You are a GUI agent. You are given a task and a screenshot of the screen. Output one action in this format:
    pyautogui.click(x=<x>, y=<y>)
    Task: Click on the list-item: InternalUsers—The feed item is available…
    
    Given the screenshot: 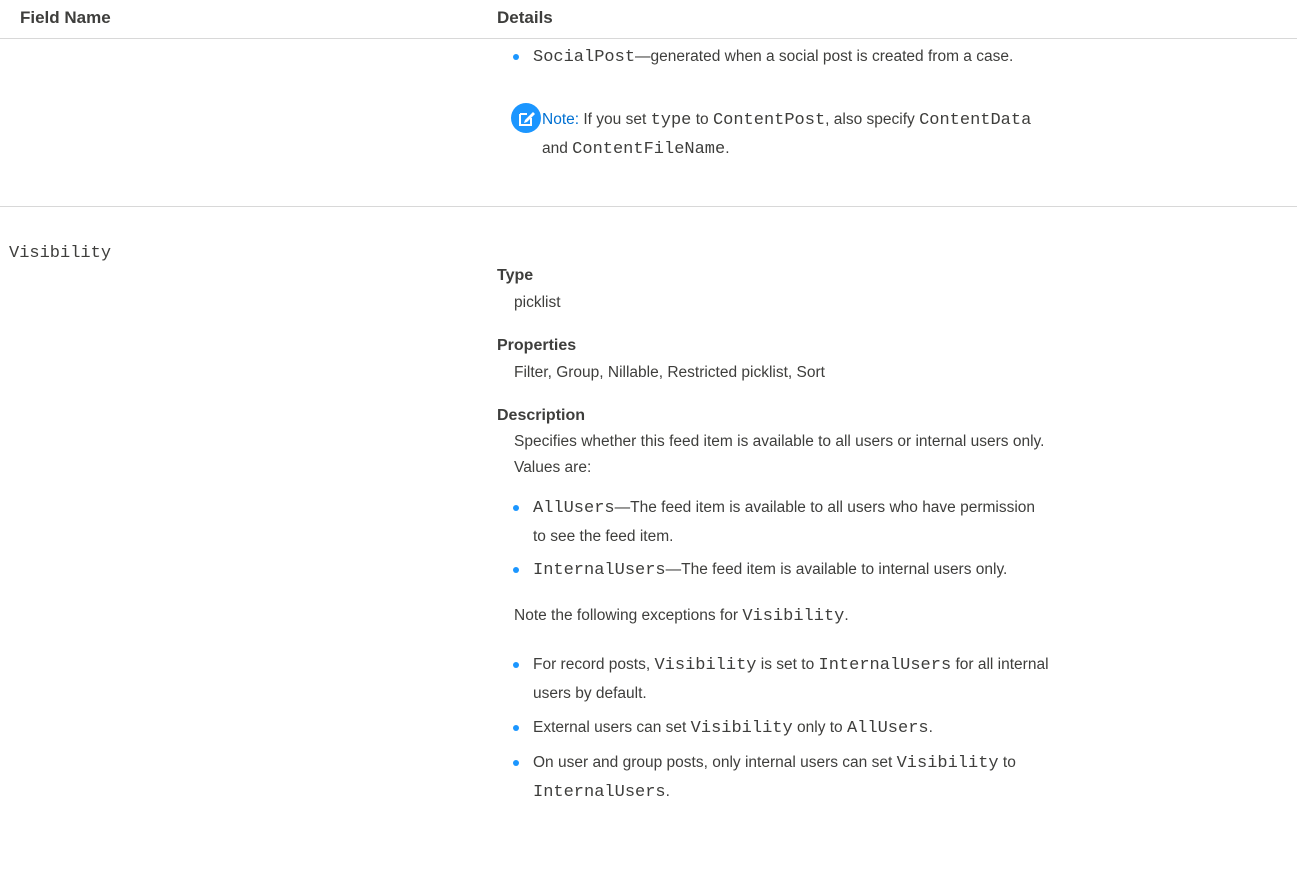 What is the action you would take?
    pyautogui.click(x=760, y=570)
    